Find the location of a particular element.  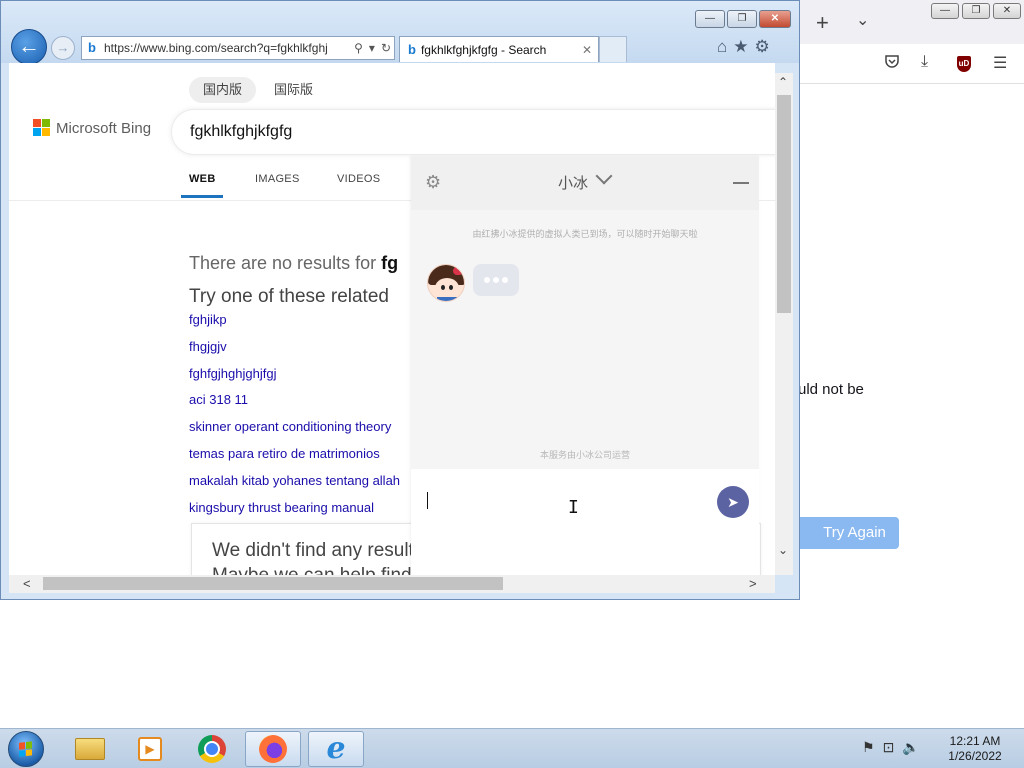

related-search-link: temas para retiro de matrimonios is located at coordinates (284, 453).